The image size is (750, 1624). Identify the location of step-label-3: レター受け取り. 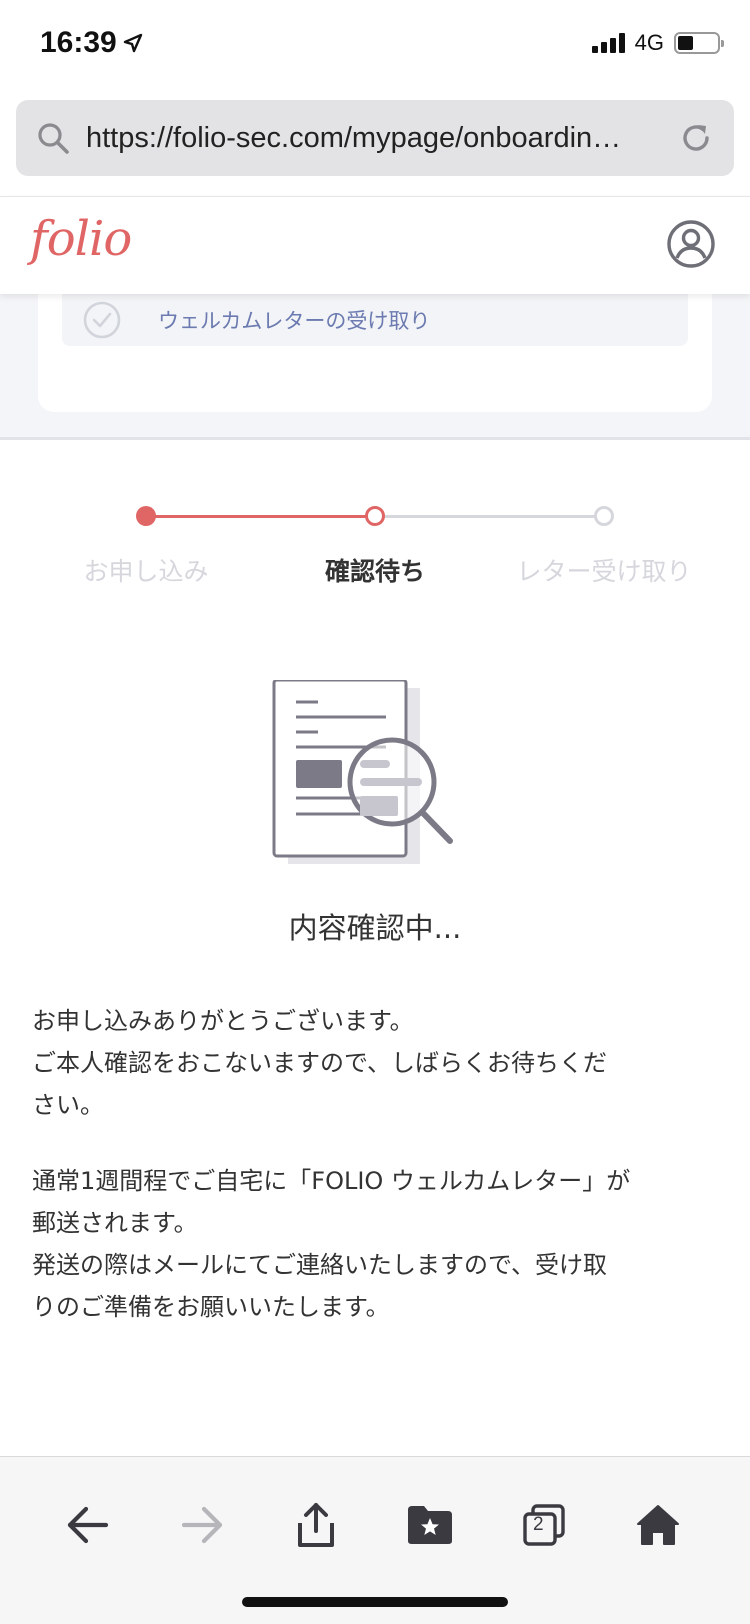
(604, 571).